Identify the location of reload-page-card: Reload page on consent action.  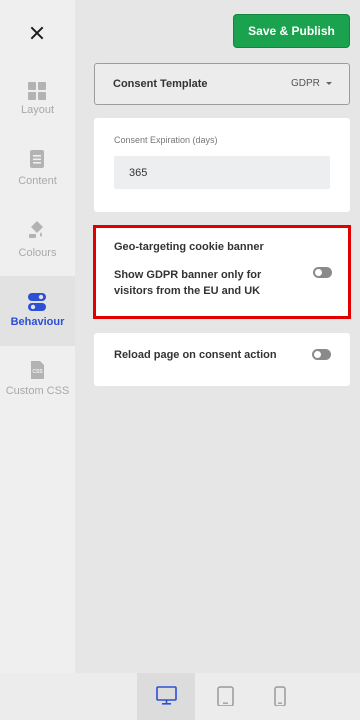
(222, 359).